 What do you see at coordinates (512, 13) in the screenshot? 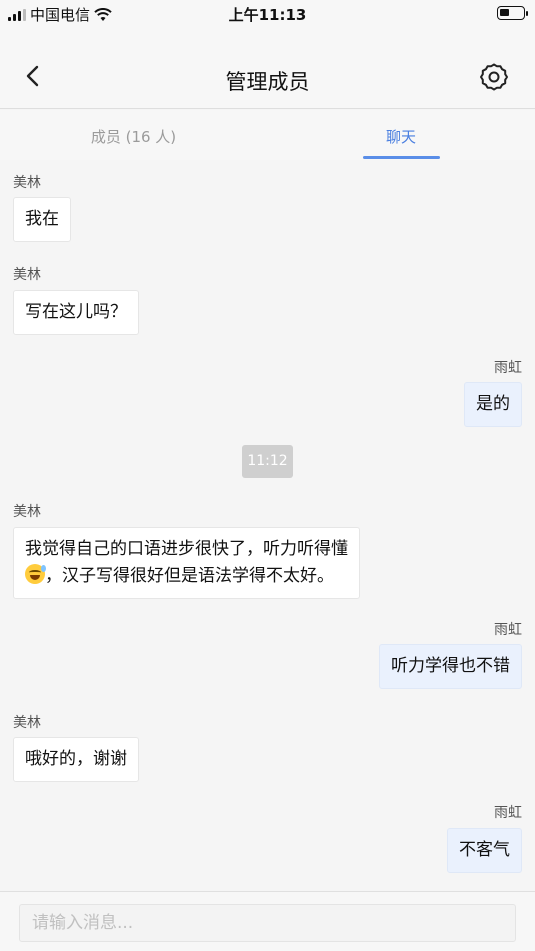
I see `battery-icon` at bounding box center [512, 13].